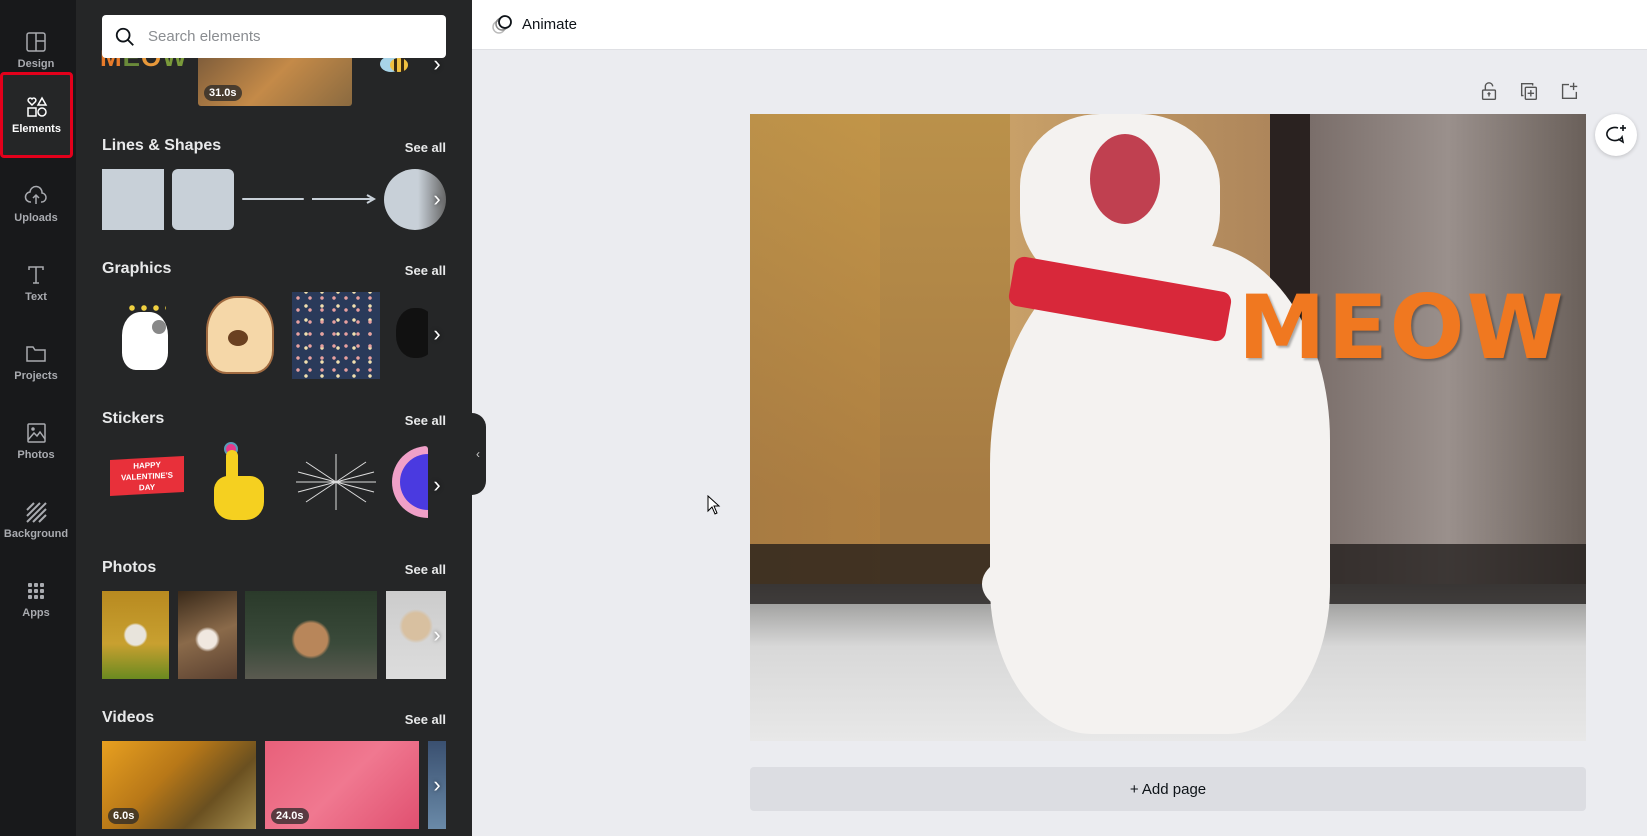 This screenshot has width=1647, height=836. Describe the element at coordinates (240, 483) in the screenshot. I see `hand-pointer-sticker` at that location.